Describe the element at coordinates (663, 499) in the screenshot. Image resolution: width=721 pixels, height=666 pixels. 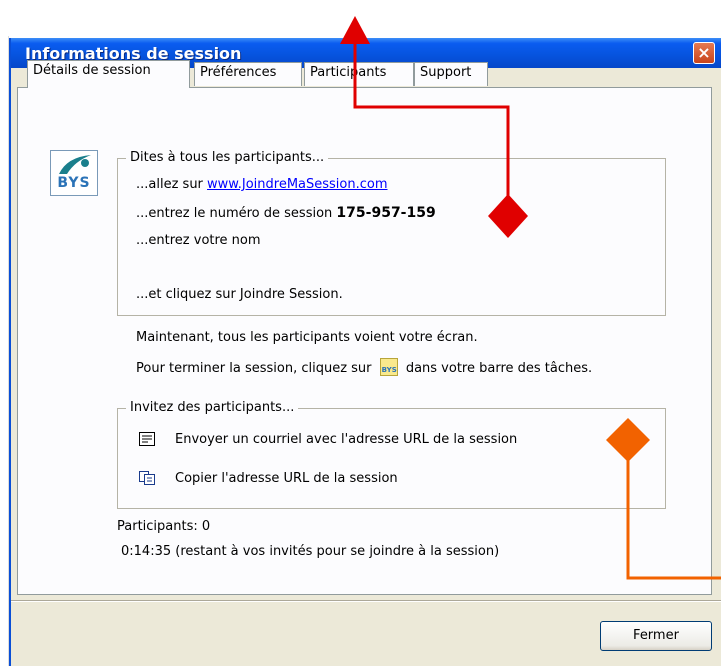
I see `orange-annotation-marker` at that location.